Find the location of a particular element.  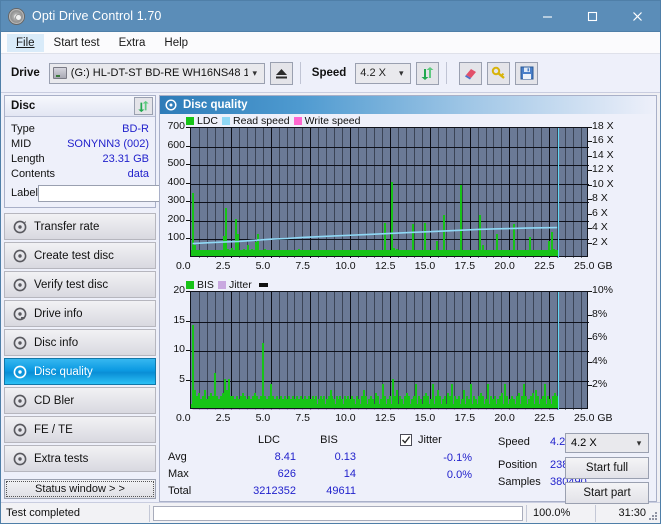

menu-start-test: Start test is located at coordinates (77, 43).